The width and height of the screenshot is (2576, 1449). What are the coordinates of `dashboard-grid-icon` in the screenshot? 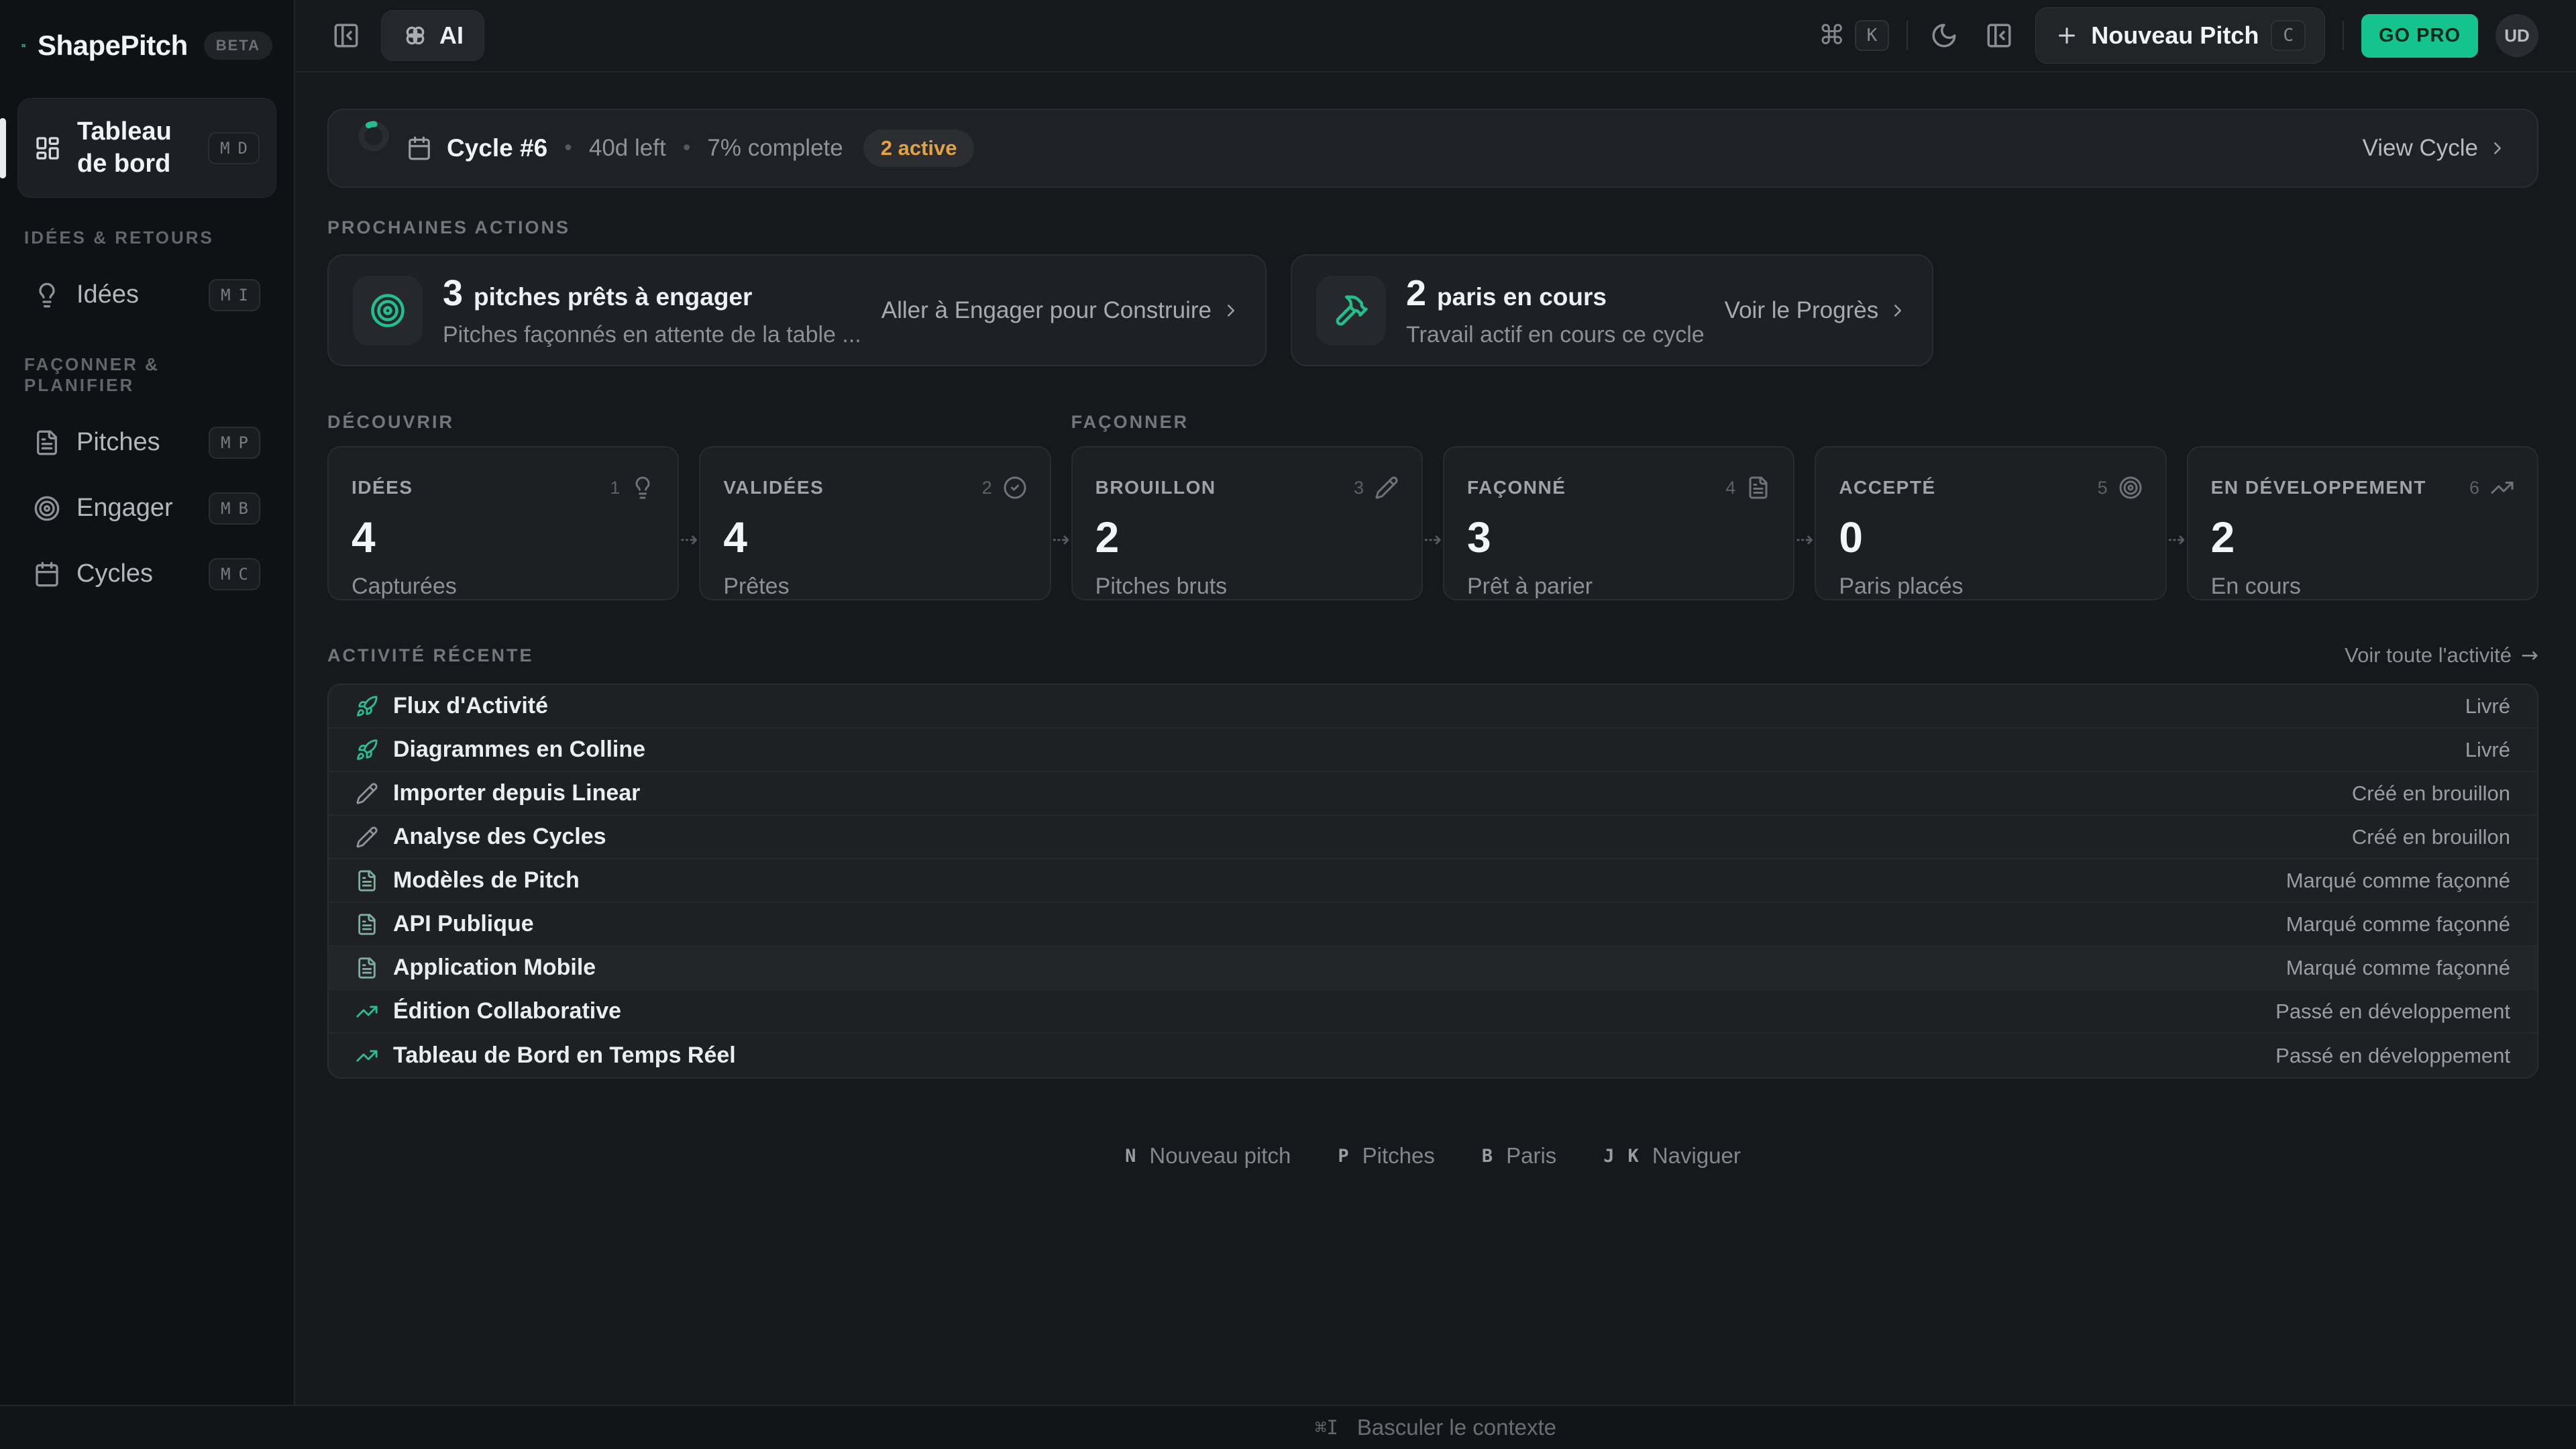 It's located at (47, 148).